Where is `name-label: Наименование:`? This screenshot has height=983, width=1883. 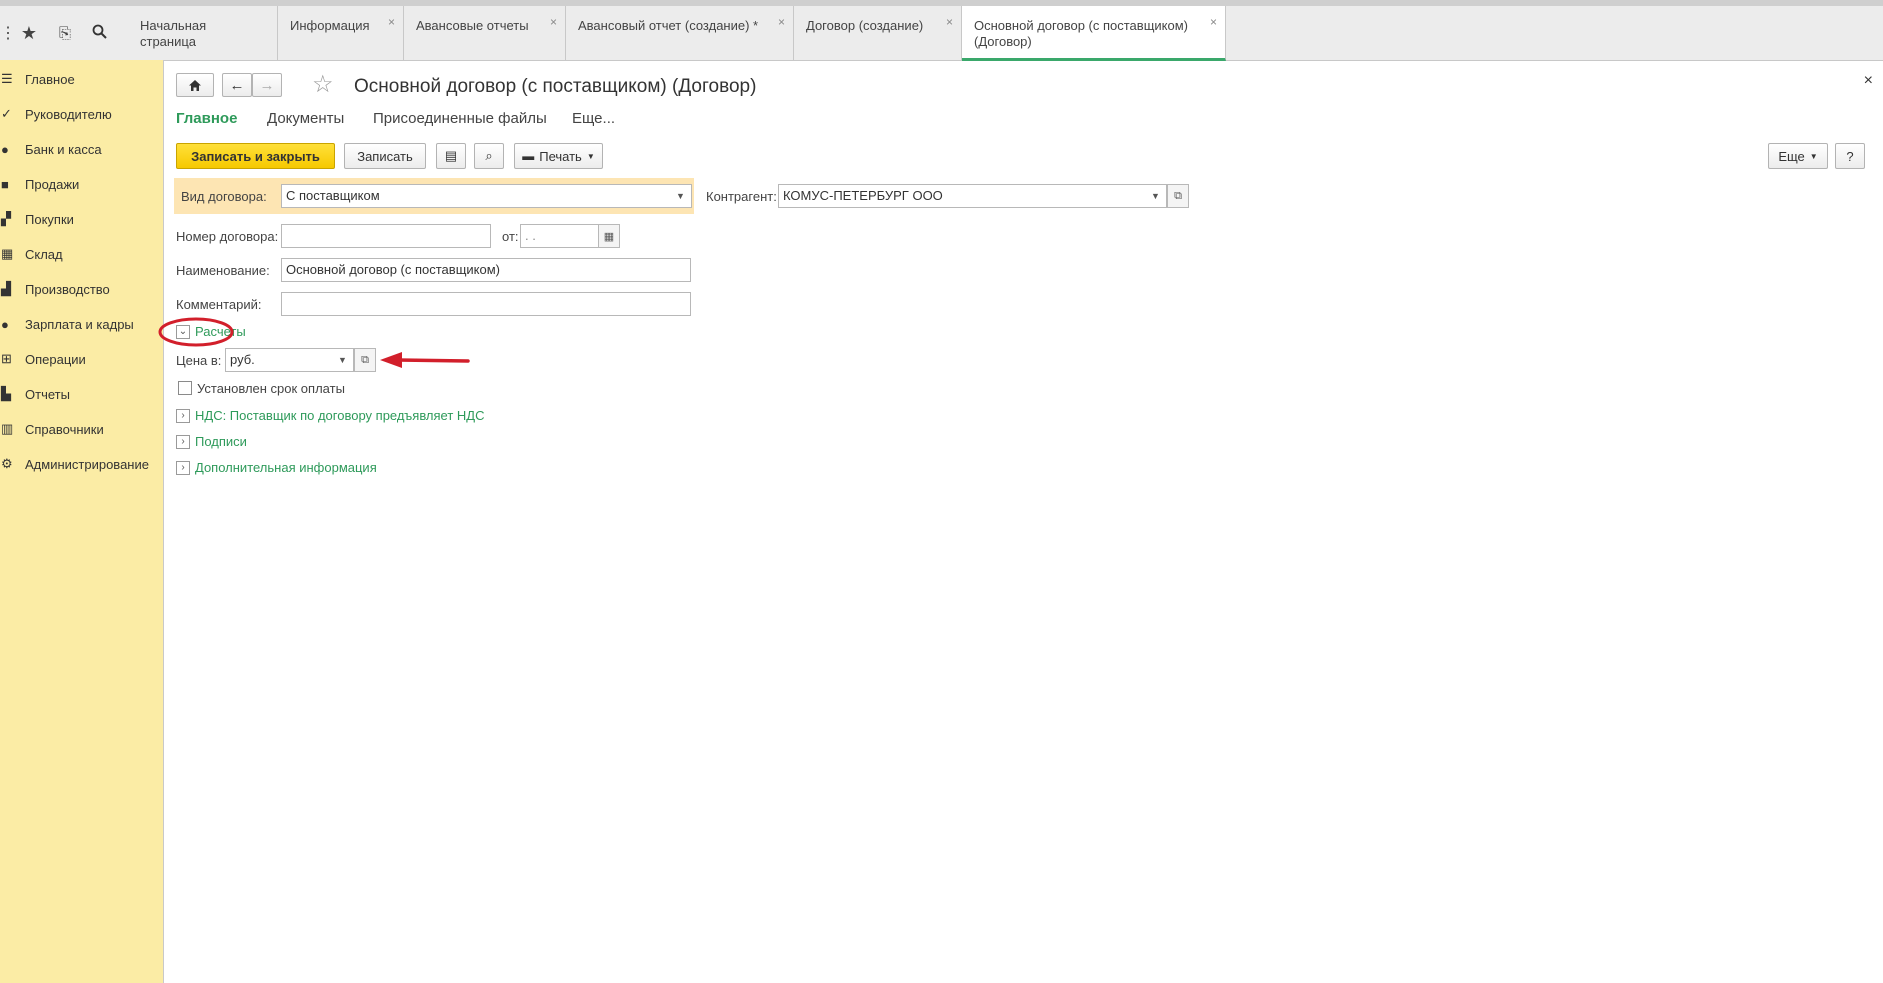
name-label: Наименование: is located at coordinates (223, 270).